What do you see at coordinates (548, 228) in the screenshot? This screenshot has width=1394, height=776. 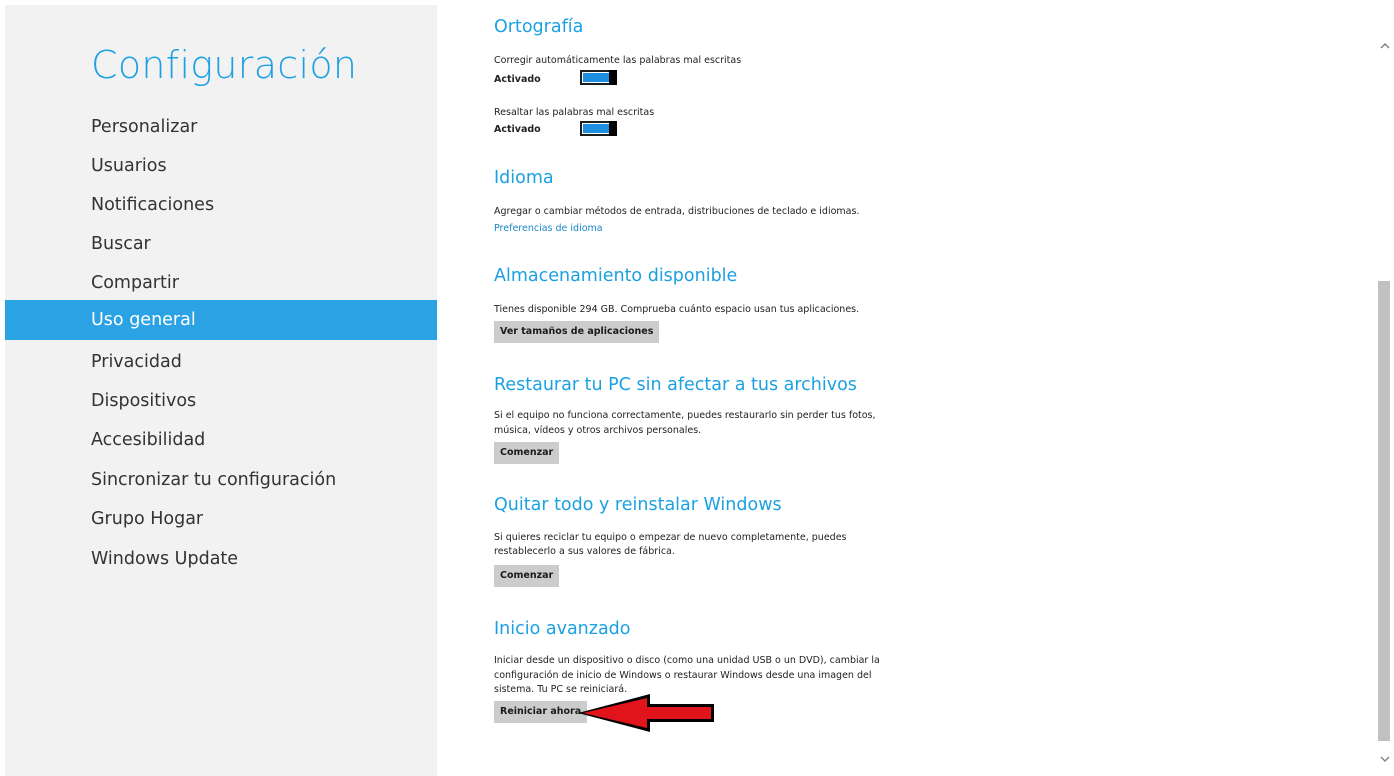 I see `language-preferences-link: Preferencias de idioma` at bounding box center [548, 228].